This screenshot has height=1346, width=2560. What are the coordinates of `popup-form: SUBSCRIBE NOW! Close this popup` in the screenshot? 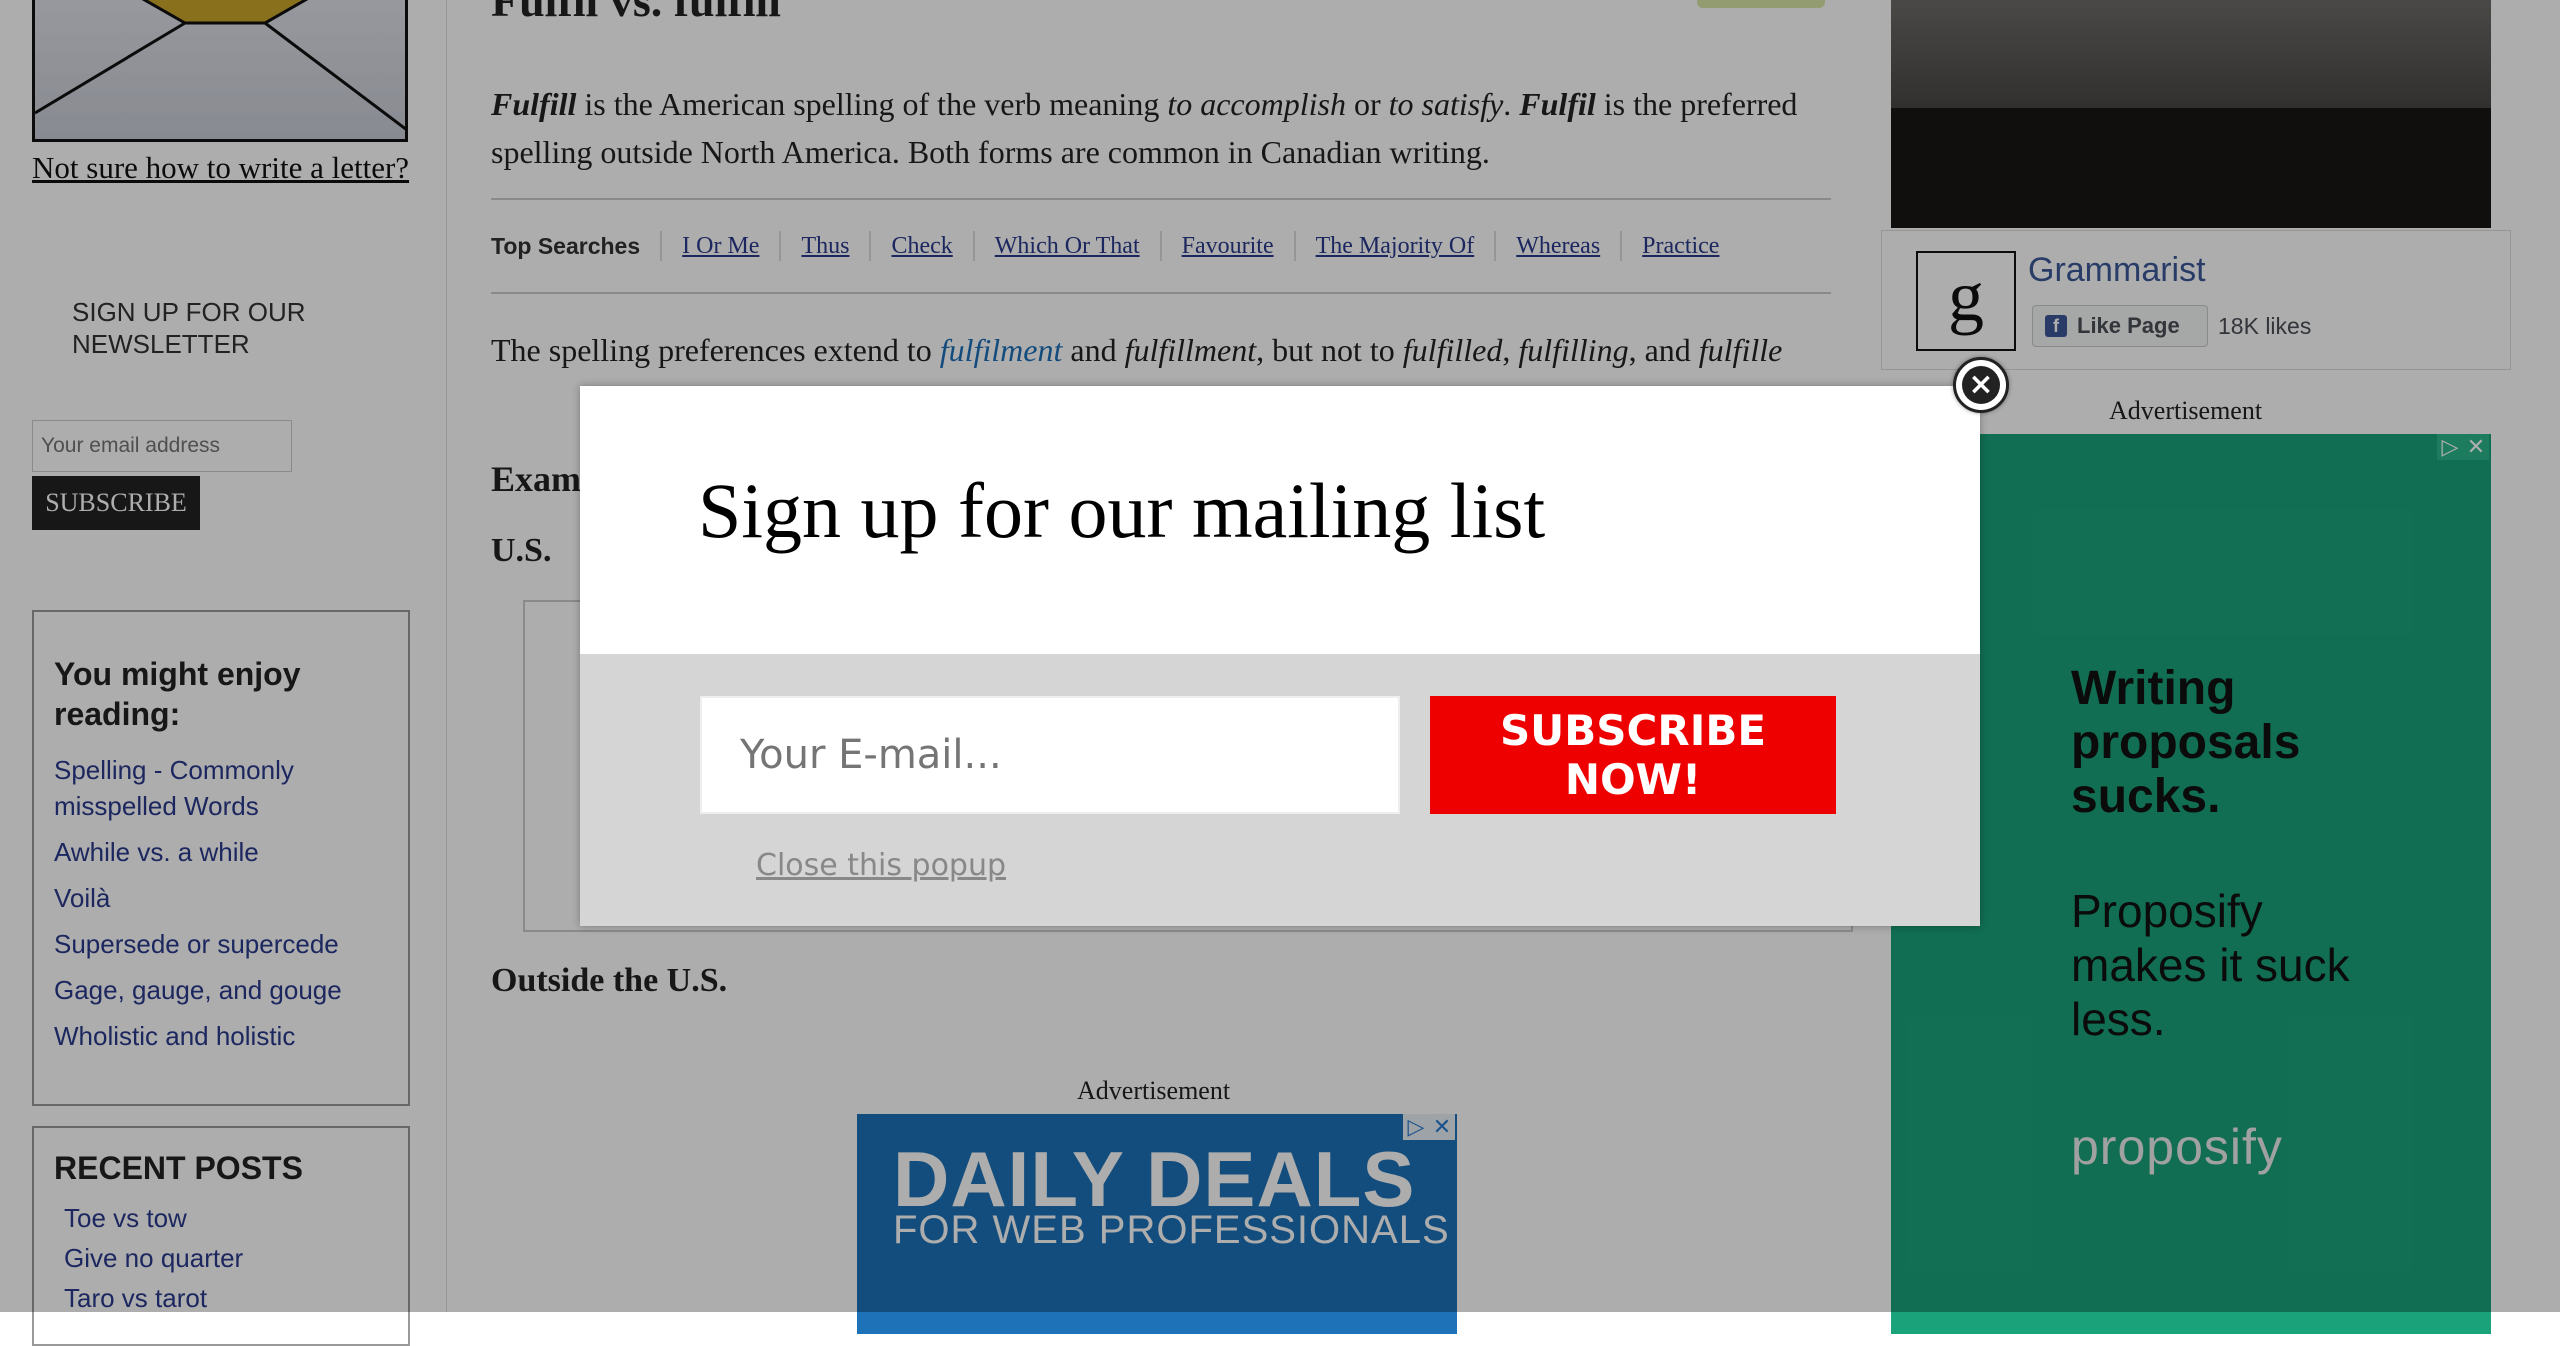 It's located at (1280, 790).